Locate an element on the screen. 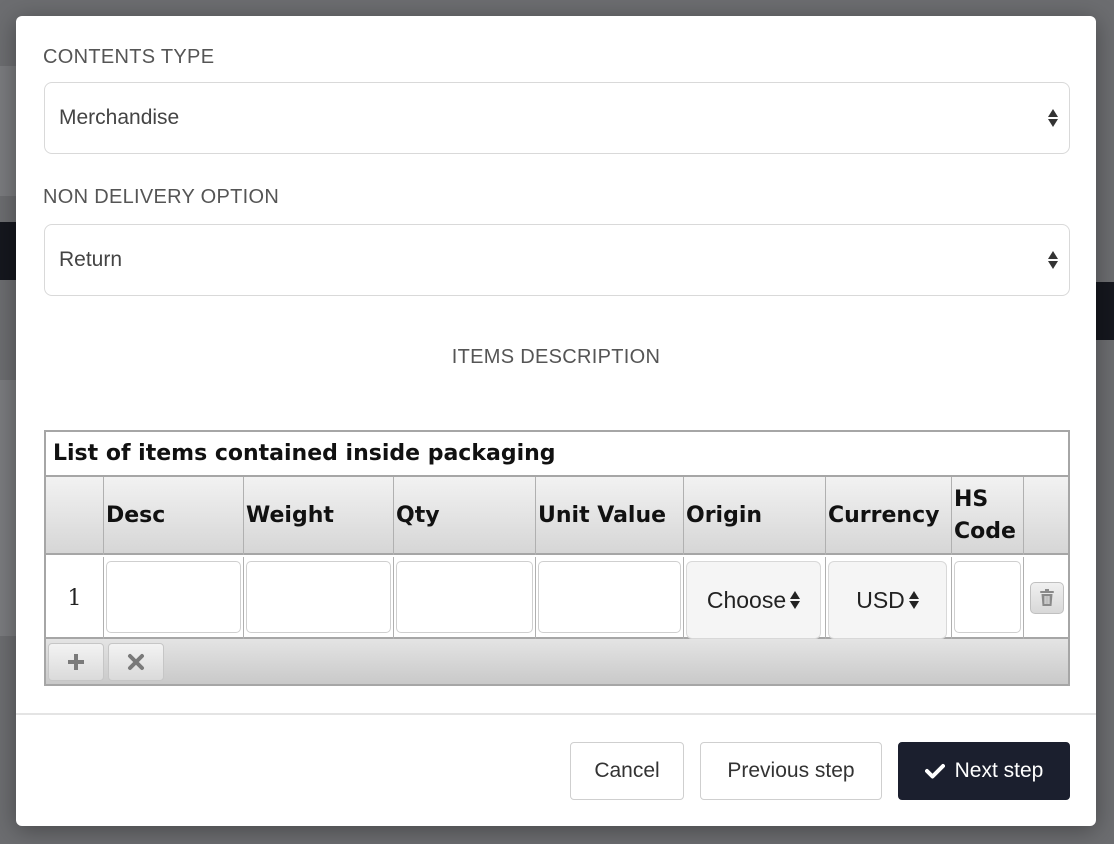 Image resolution: width=1114 pixels, height=844 pixels. qty-cell is located at coordinates (465, 598).